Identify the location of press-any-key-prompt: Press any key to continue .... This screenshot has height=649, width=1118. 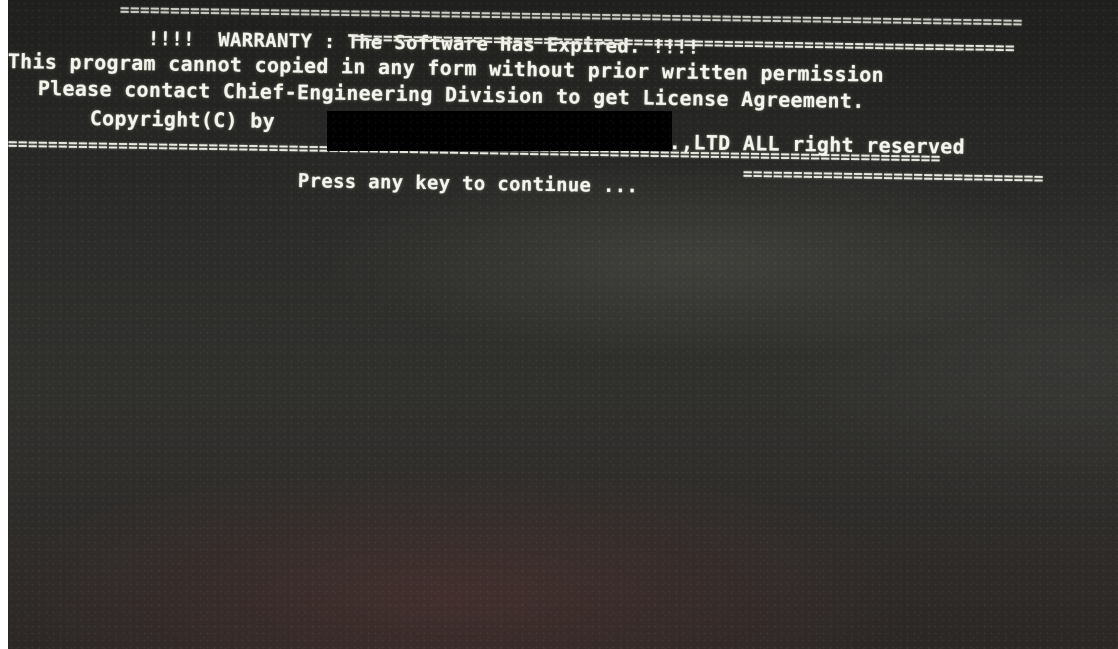
(468, 184).